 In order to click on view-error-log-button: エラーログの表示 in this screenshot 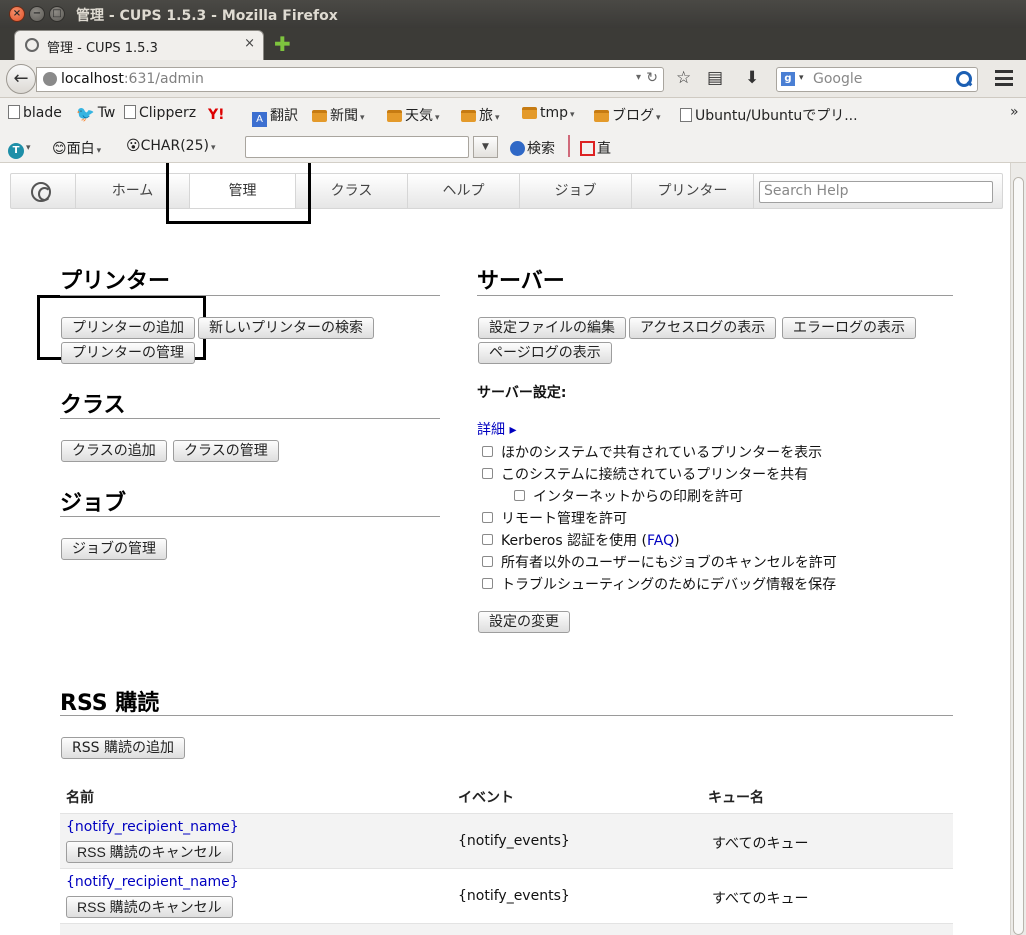, I will do `click(849, 328)`.